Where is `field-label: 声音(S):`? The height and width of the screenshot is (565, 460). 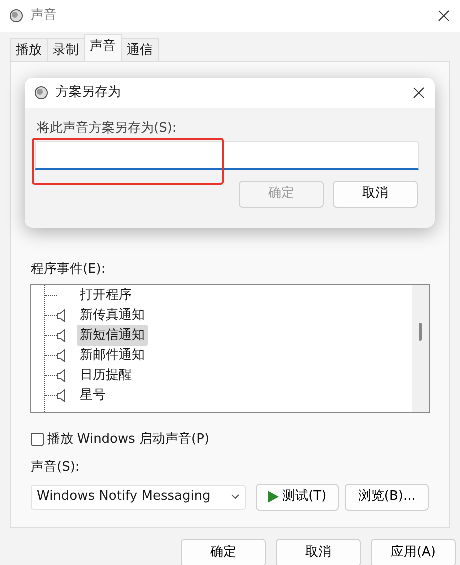
field-label: 声音(S): is located at coordinates (56, 468).